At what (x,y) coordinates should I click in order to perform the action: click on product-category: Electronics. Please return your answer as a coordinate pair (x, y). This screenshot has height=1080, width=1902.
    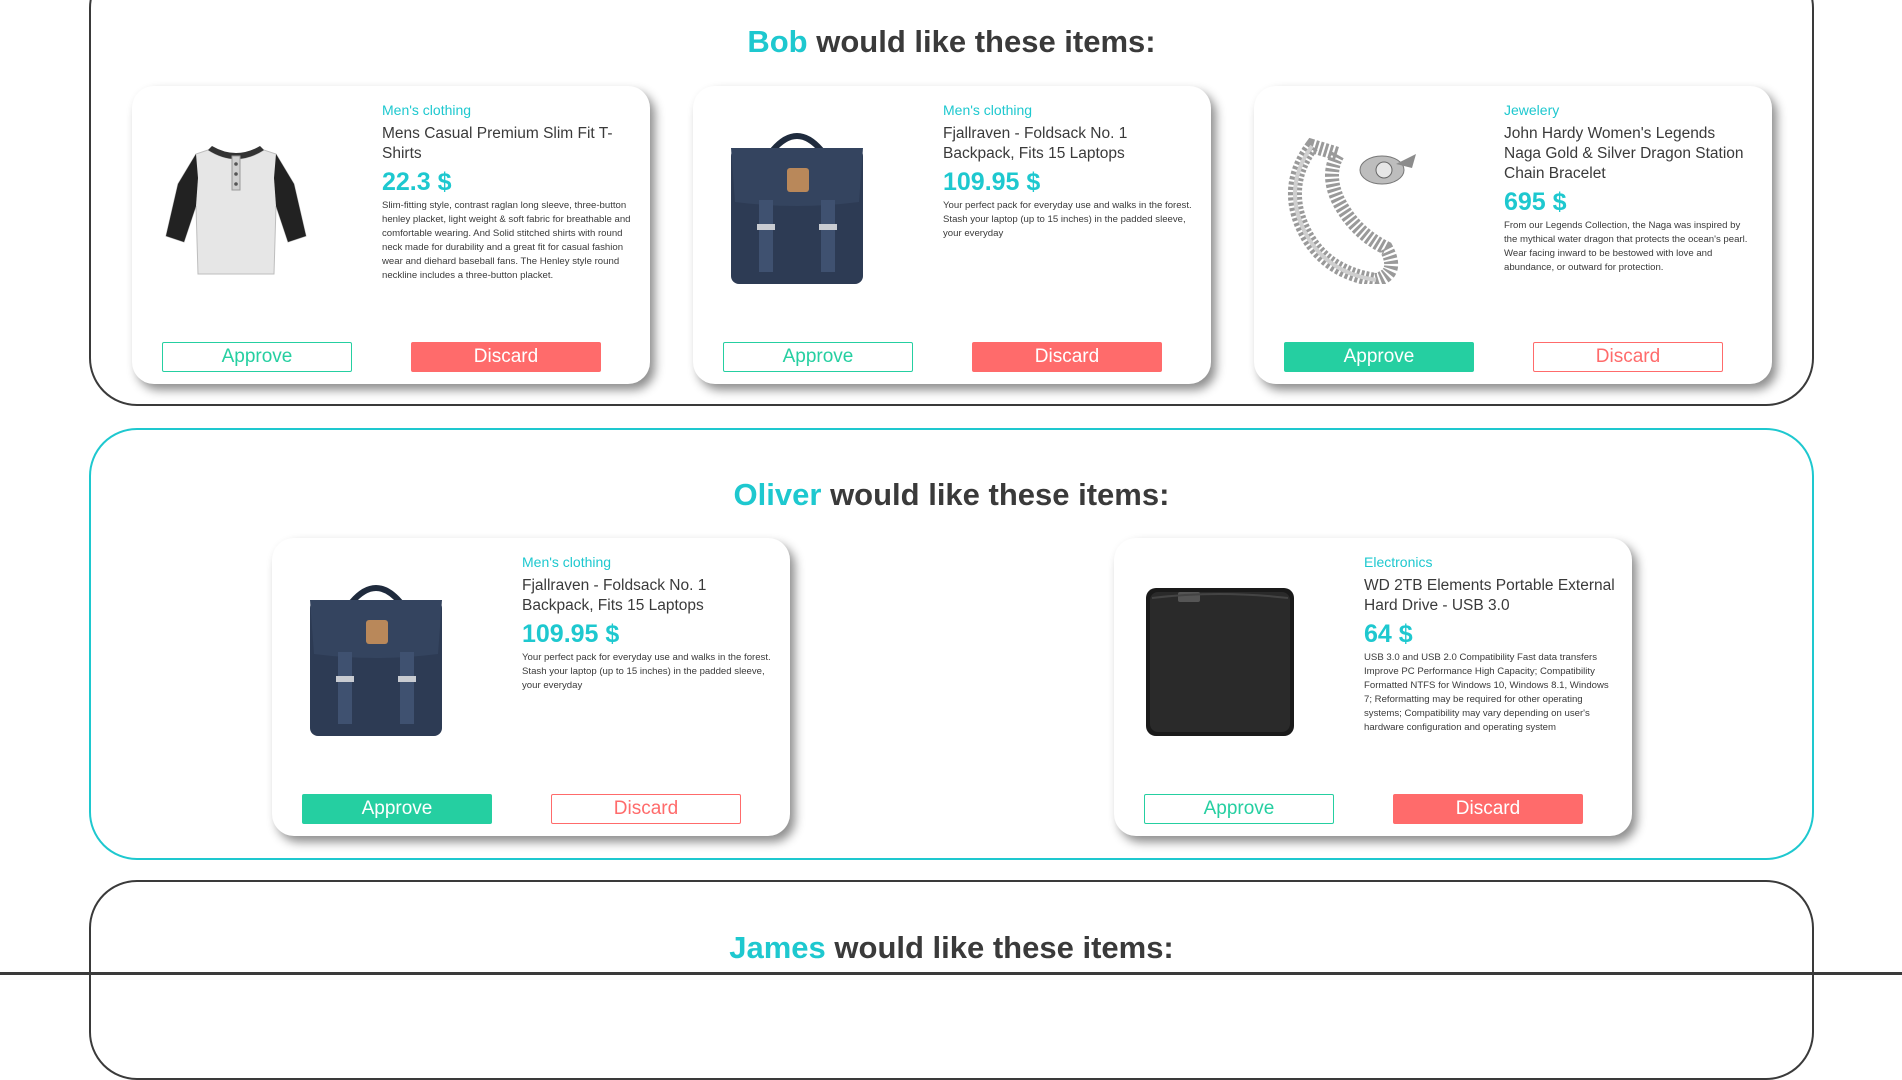
    Looking at the image, I should click on (1398, 562).